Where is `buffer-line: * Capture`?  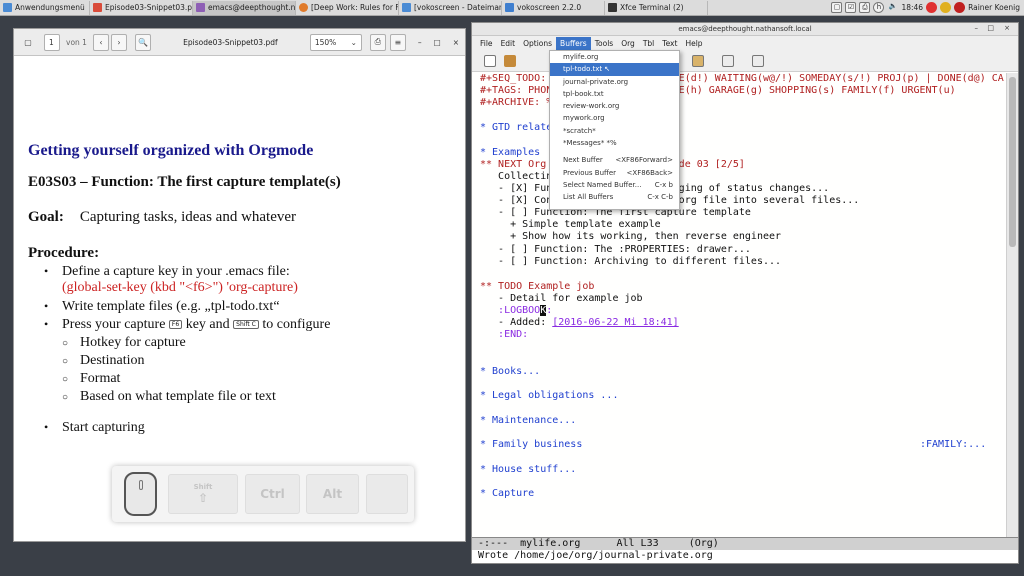 buffer-line: * Capture is located at coordinates (507, 493).